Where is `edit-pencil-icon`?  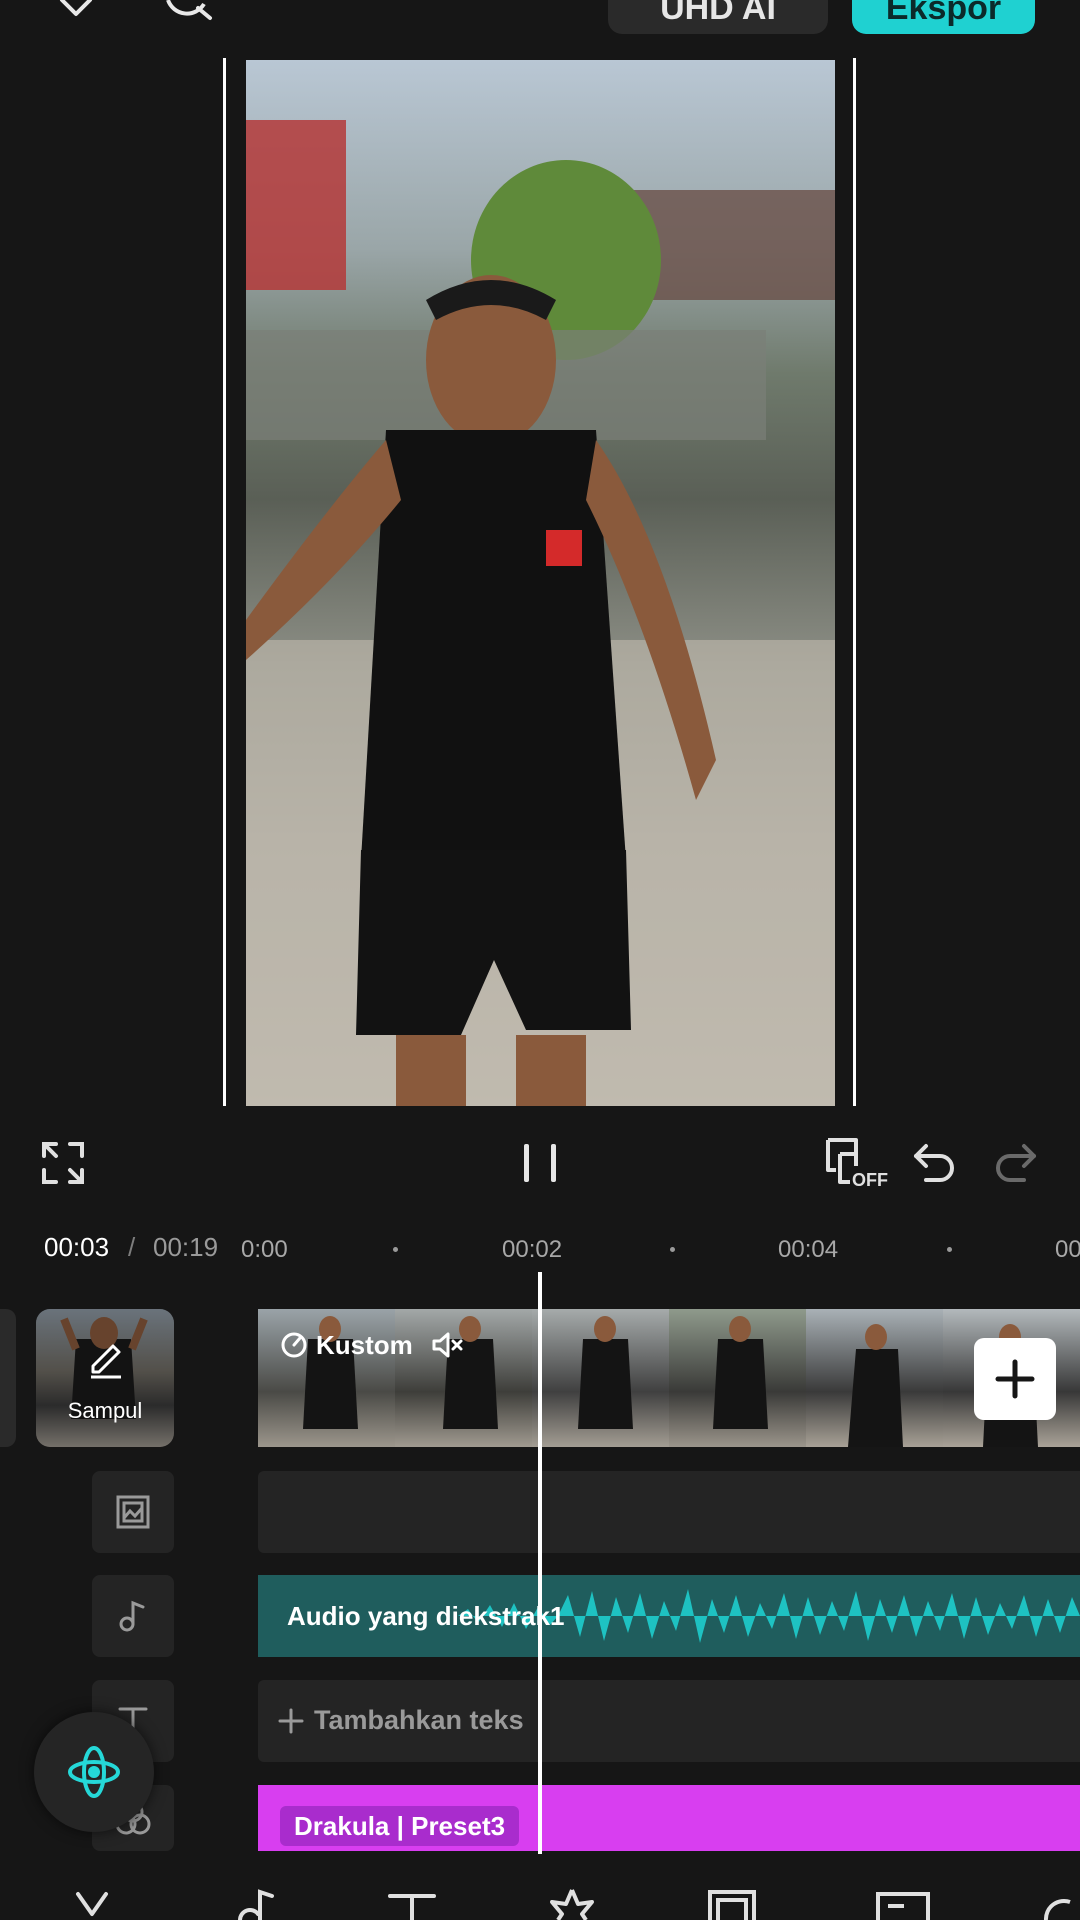 edit-pencil-icon is located at coordinates (106, 1361).